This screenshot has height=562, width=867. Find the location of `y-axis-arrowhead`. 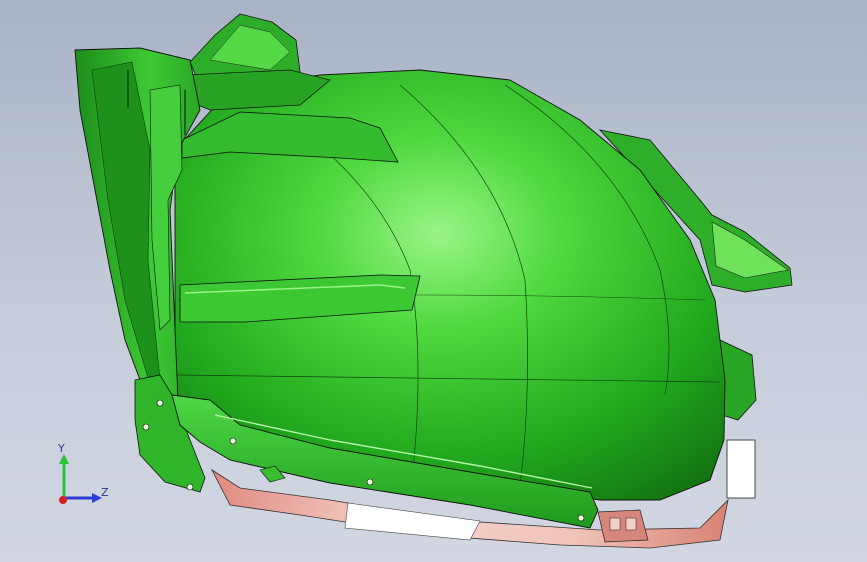

y-axis-arrowhead is located at coordinates (64, 459).